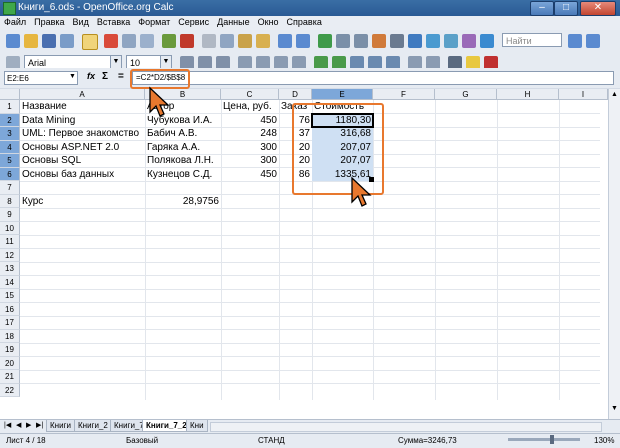  What do you see at coordinates (129, 41) in the screenshot?
I see `print-icon` at bounding box center [129, 41].